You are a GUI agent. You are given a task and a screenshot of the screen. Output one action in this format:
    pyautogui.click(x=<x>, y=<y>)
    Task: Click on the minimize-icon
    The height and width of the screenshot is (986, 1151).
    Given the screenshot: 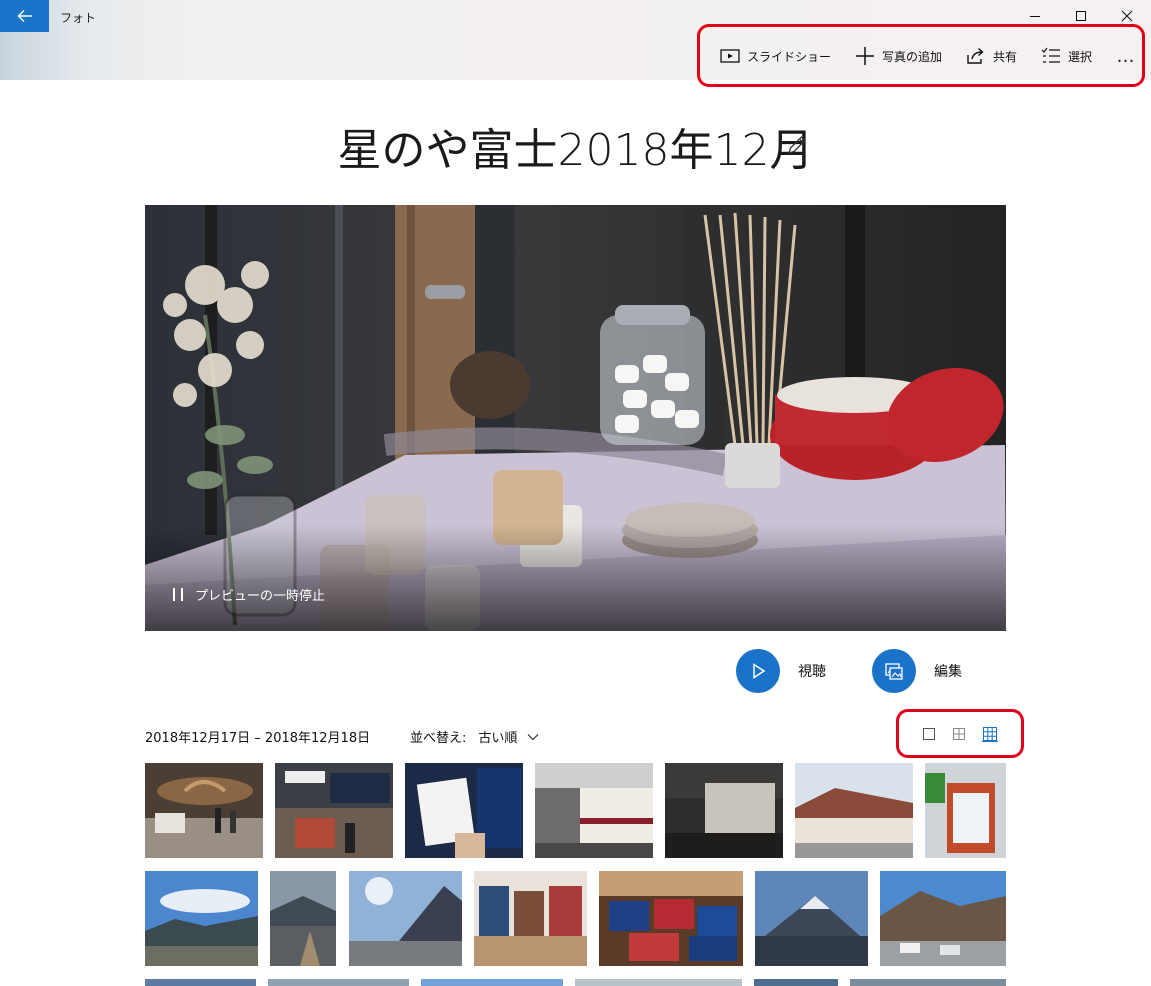 What is the action you would take?
    pyautogui.click(x=1035, y=16)
    